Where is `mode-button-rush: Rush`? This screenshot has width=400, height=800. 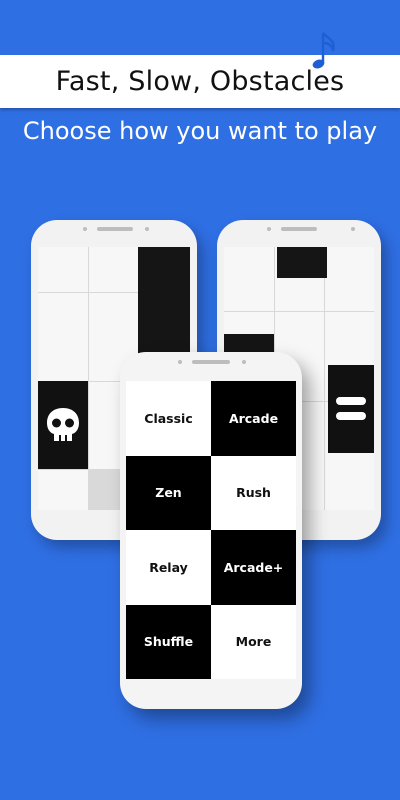
mode-button-rush: Rush is located at coordinates (253, 492).